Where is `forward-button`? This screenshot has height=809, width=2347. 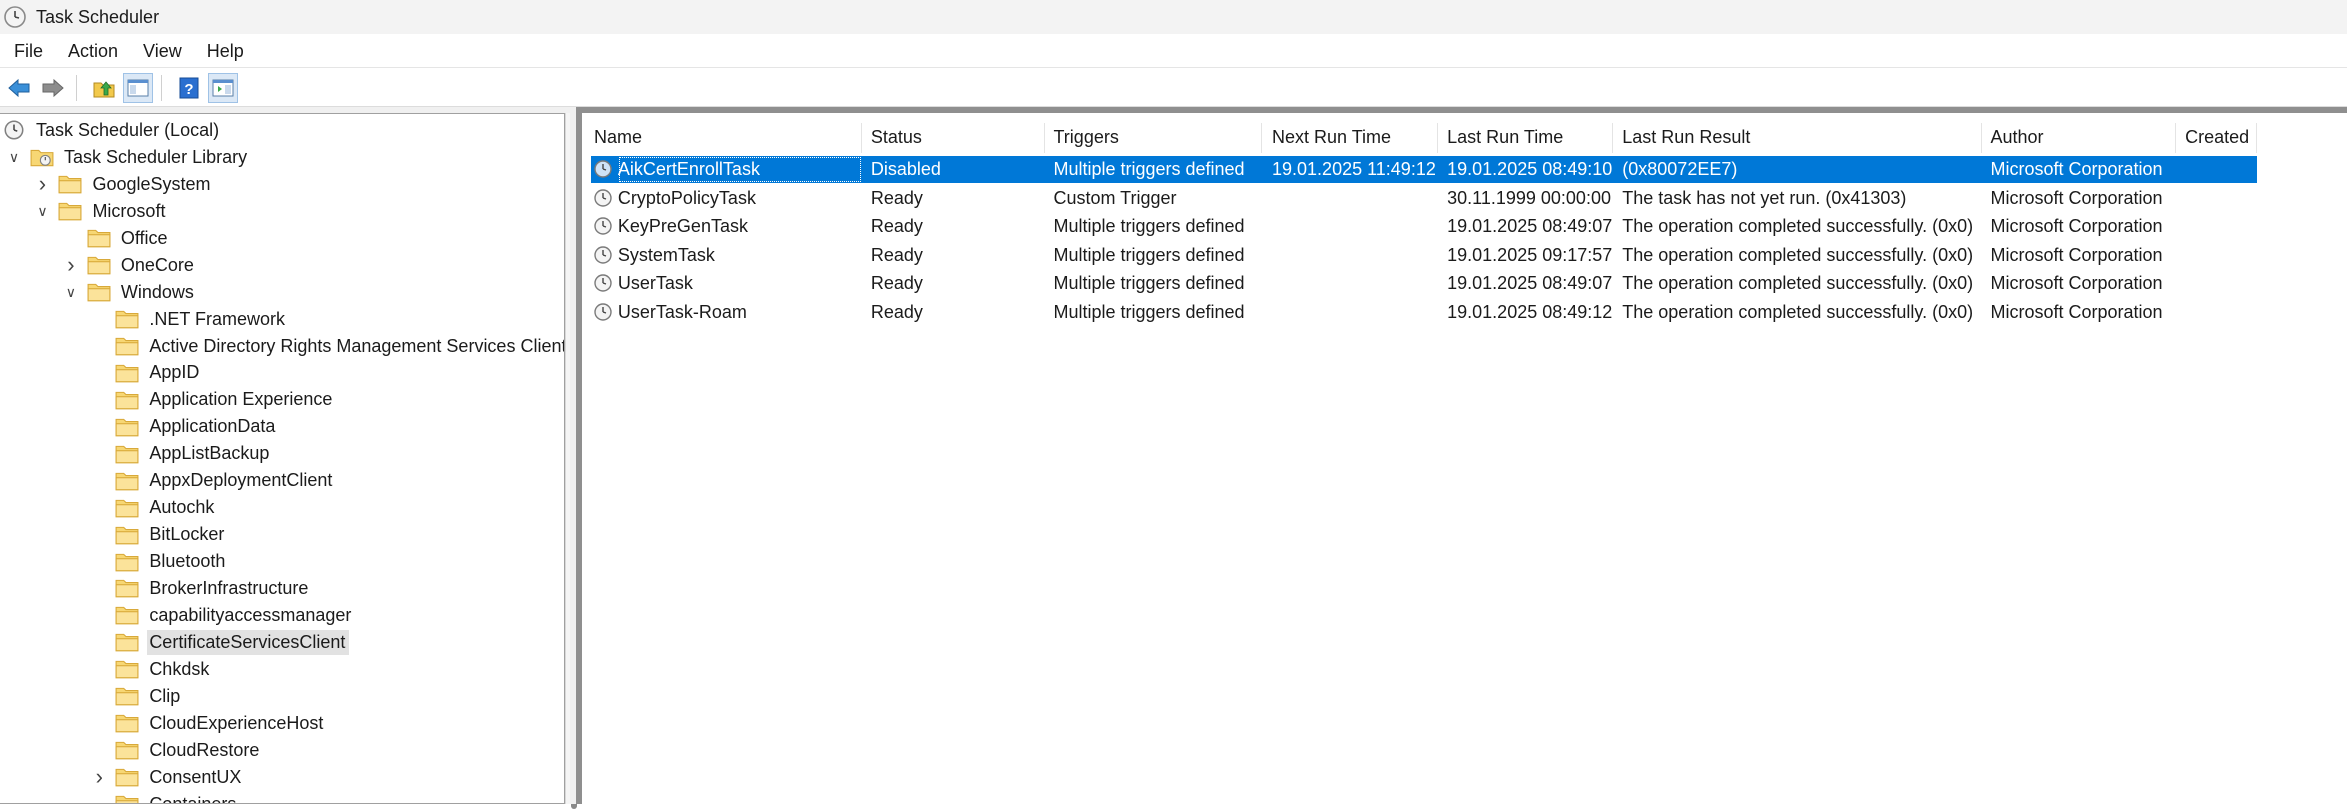
forward-button is located at coordinates (53, 88).